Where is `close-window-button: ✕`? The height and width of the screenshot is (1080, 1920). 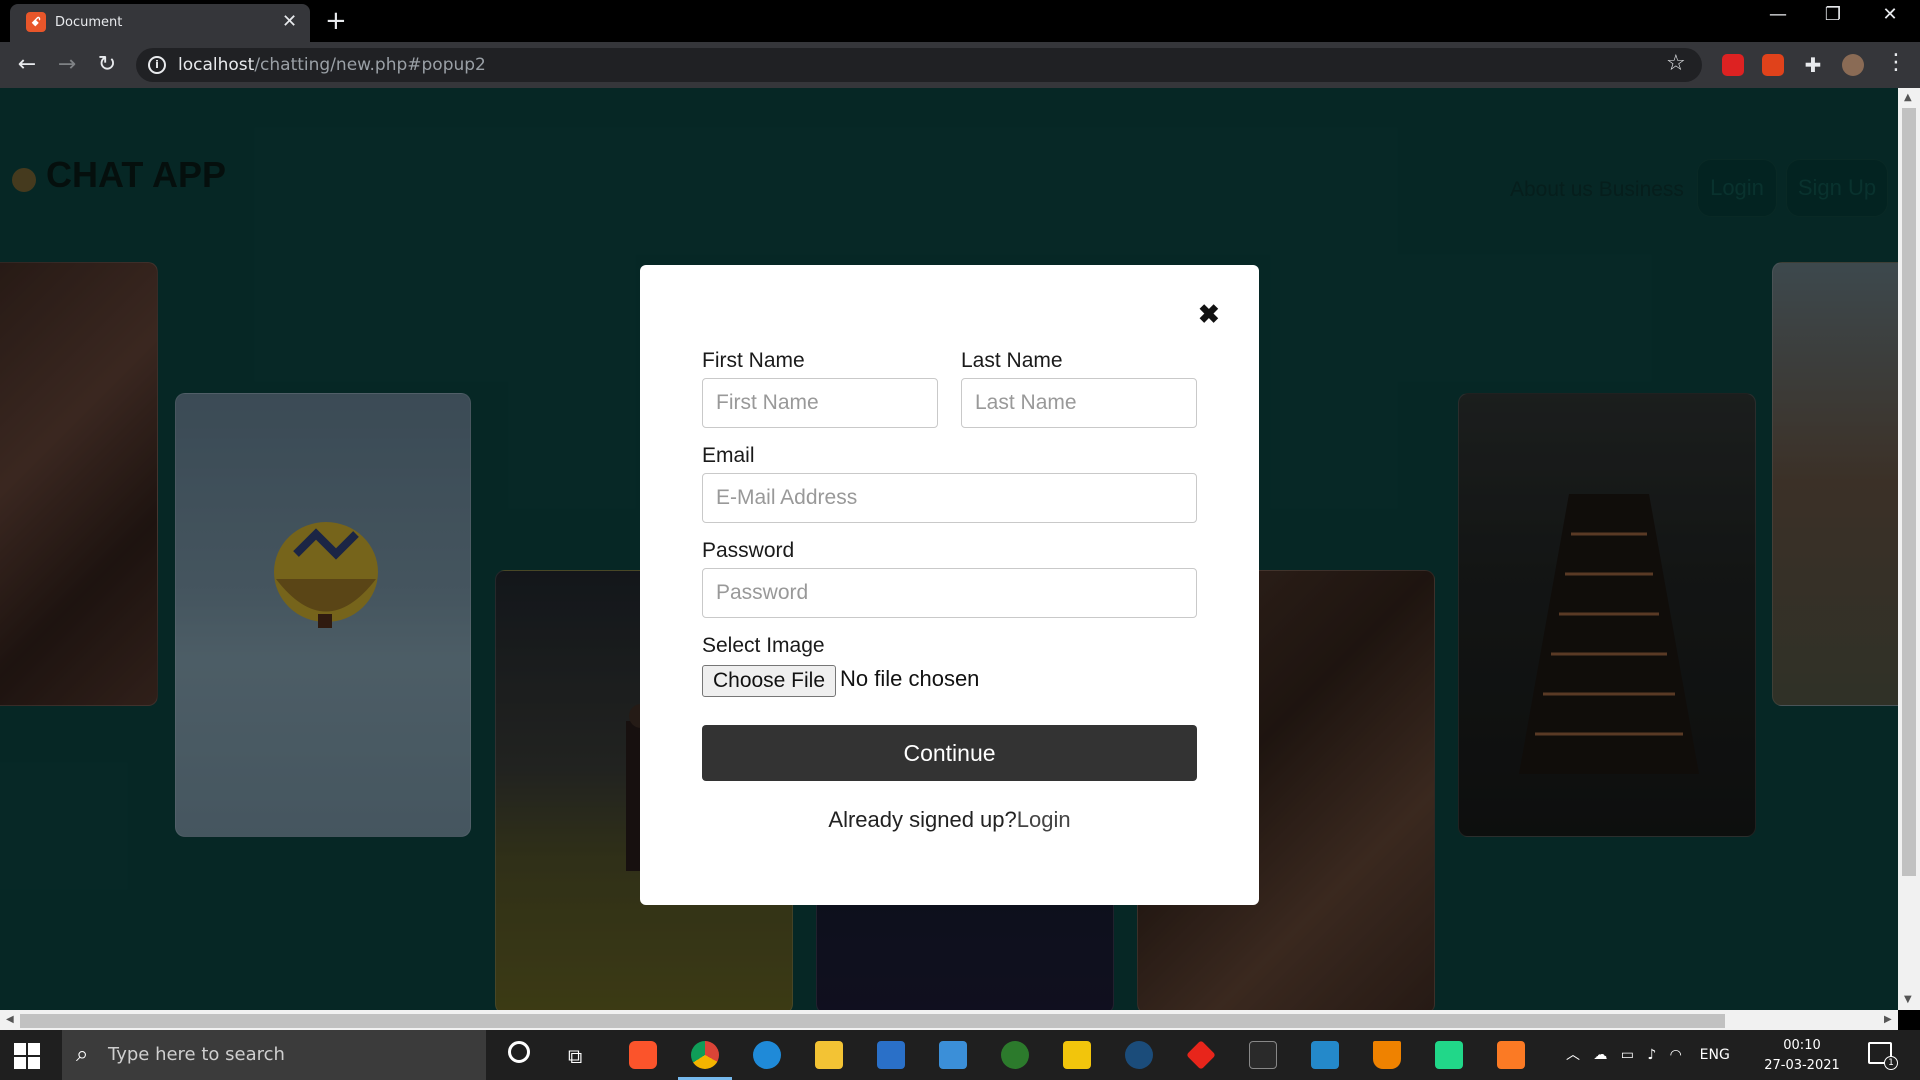 close-window-button: ✕ is located at coordinates (1890, 14).